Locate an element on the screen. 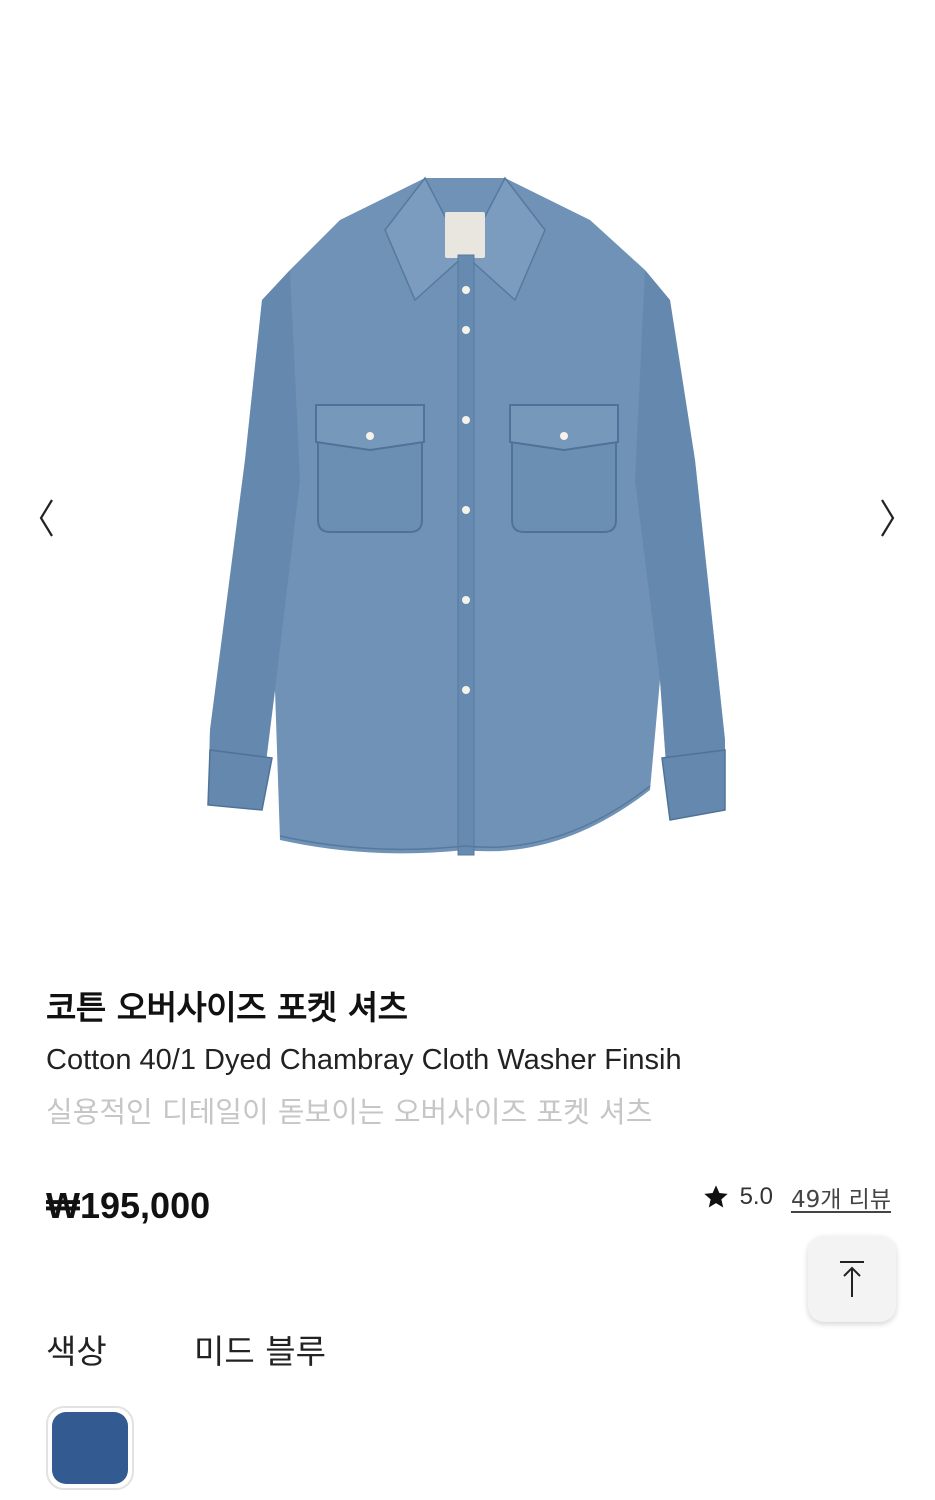 The height and width of the screenshot is (1500, 935). rating-summary: 5.0 49개 리뷰 is located at coordinates (796, 1197).